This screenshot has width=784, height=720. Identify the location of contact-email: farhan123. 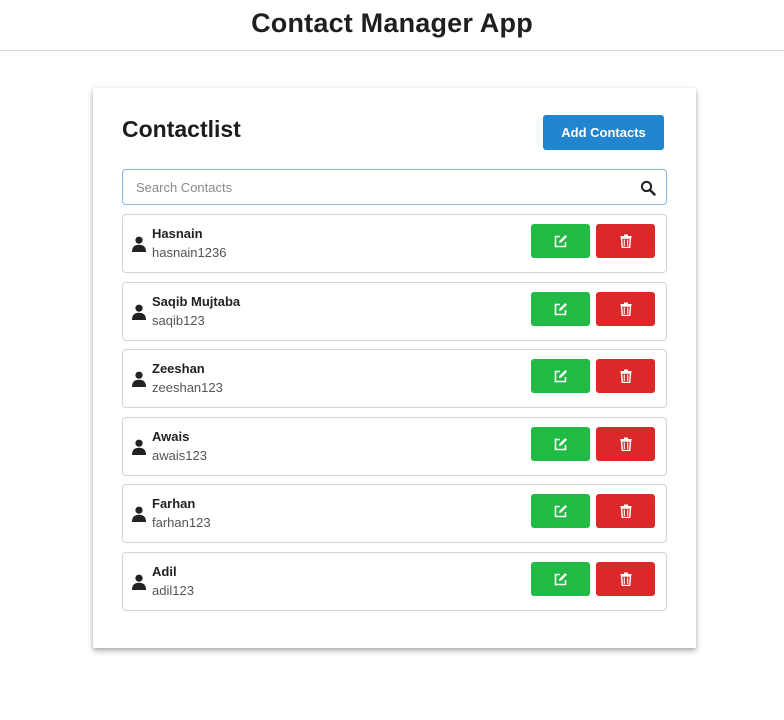
(181, 523).